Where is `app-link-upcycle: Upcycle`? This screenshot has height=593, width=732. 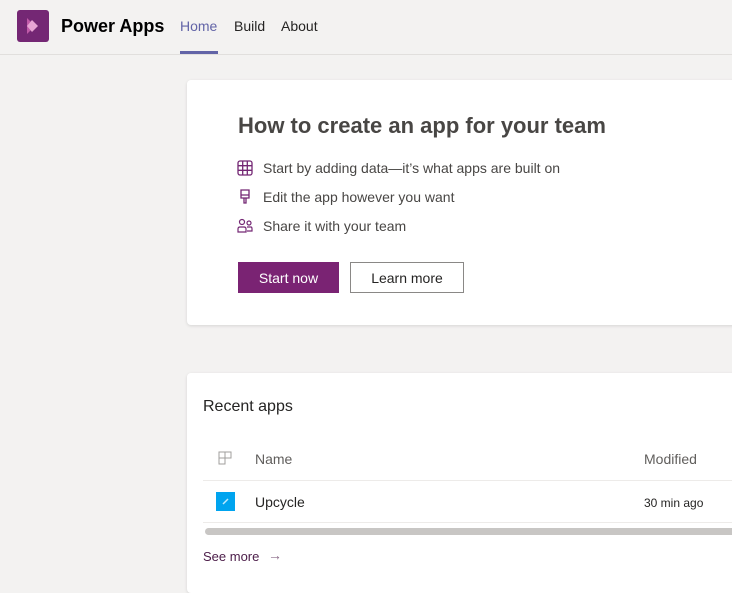
app-link-upcycle: Upcycle is located at coordinates (280, 502).